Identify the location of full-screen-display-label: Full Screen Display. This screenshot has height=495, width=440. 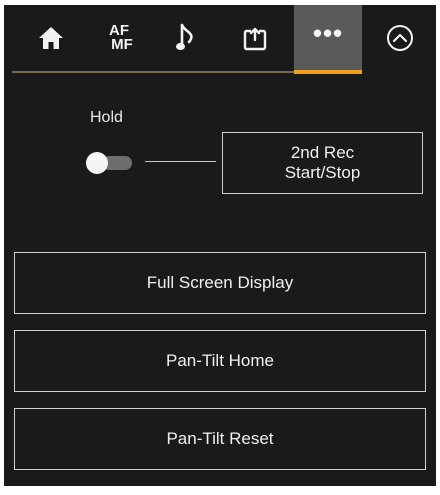
(220, 282).